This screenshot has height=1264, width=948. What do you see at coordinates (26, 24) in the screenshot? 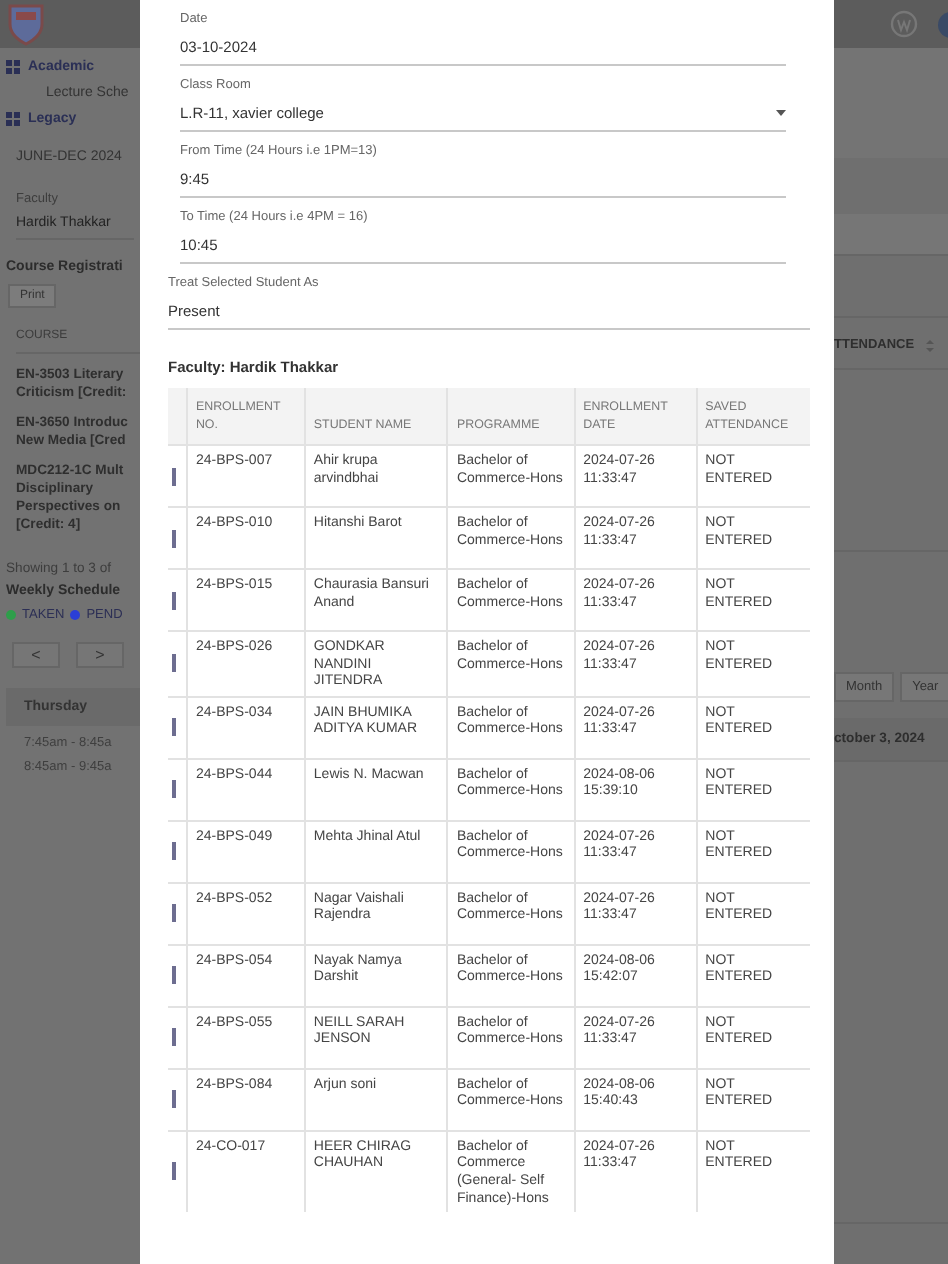
I see `crest-icon` at bounding box center [26, 24].